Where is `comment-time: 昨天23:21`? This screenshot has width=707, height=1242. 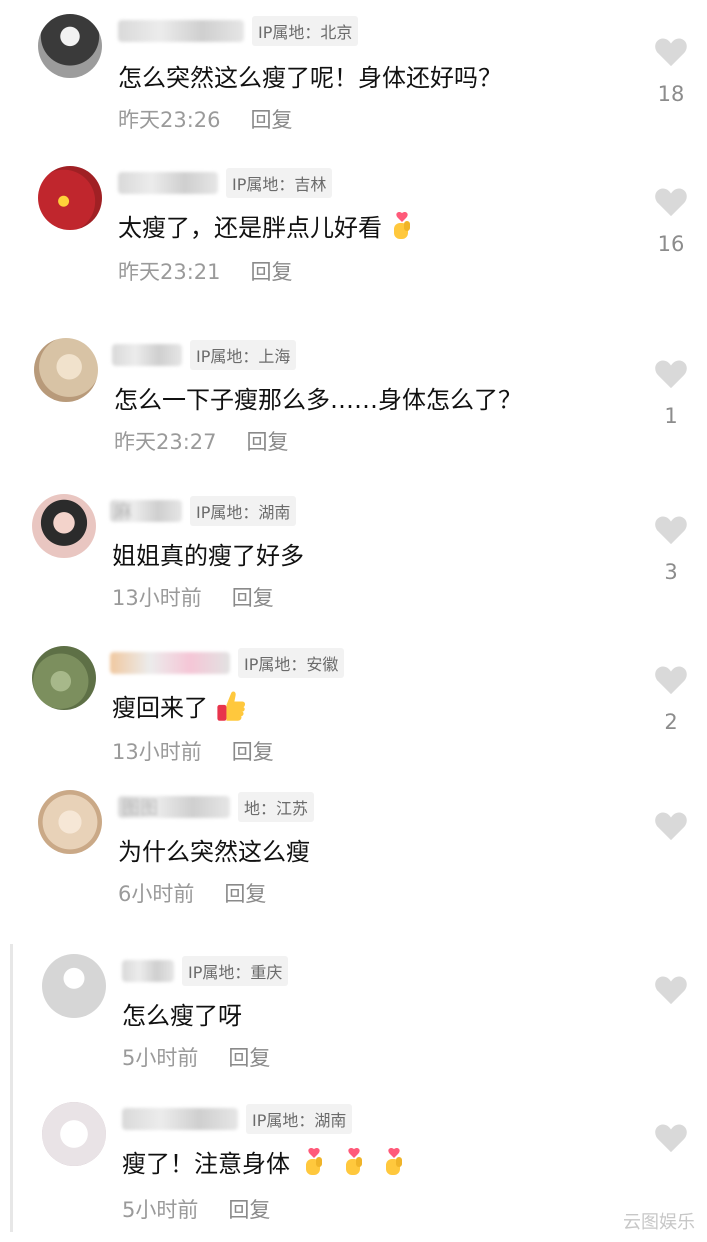
comment-time: 昨天23:21 is located at coordinates (169, 272).